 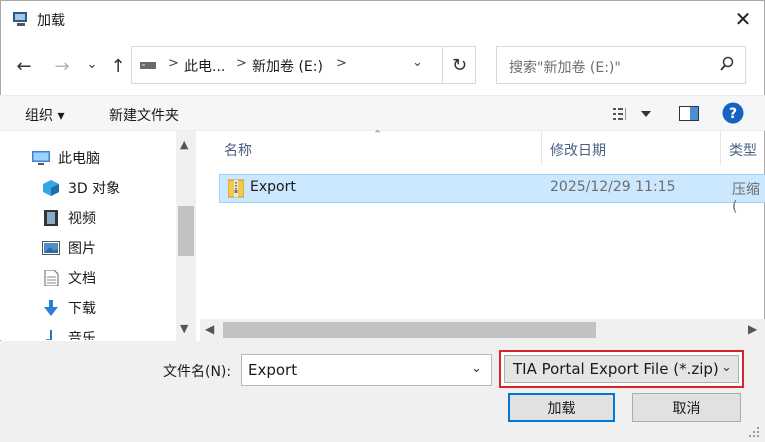 I want to click on command-toolbar: 组织 ▾ 新建文件夹 ?, so click(x=382, y=113).